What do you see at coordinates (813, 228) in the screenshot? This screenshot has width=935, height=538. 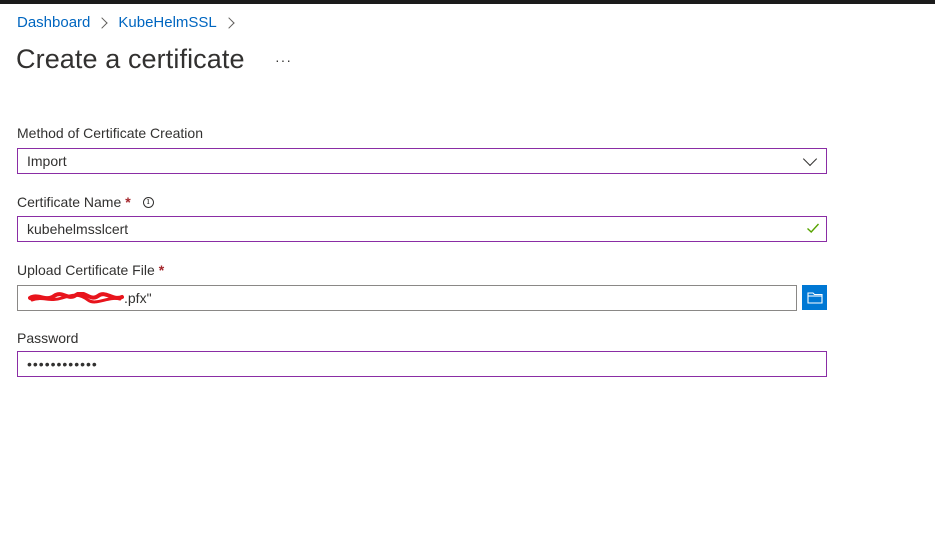 I see `checkmark-icon` at bounding box center [813, 228].